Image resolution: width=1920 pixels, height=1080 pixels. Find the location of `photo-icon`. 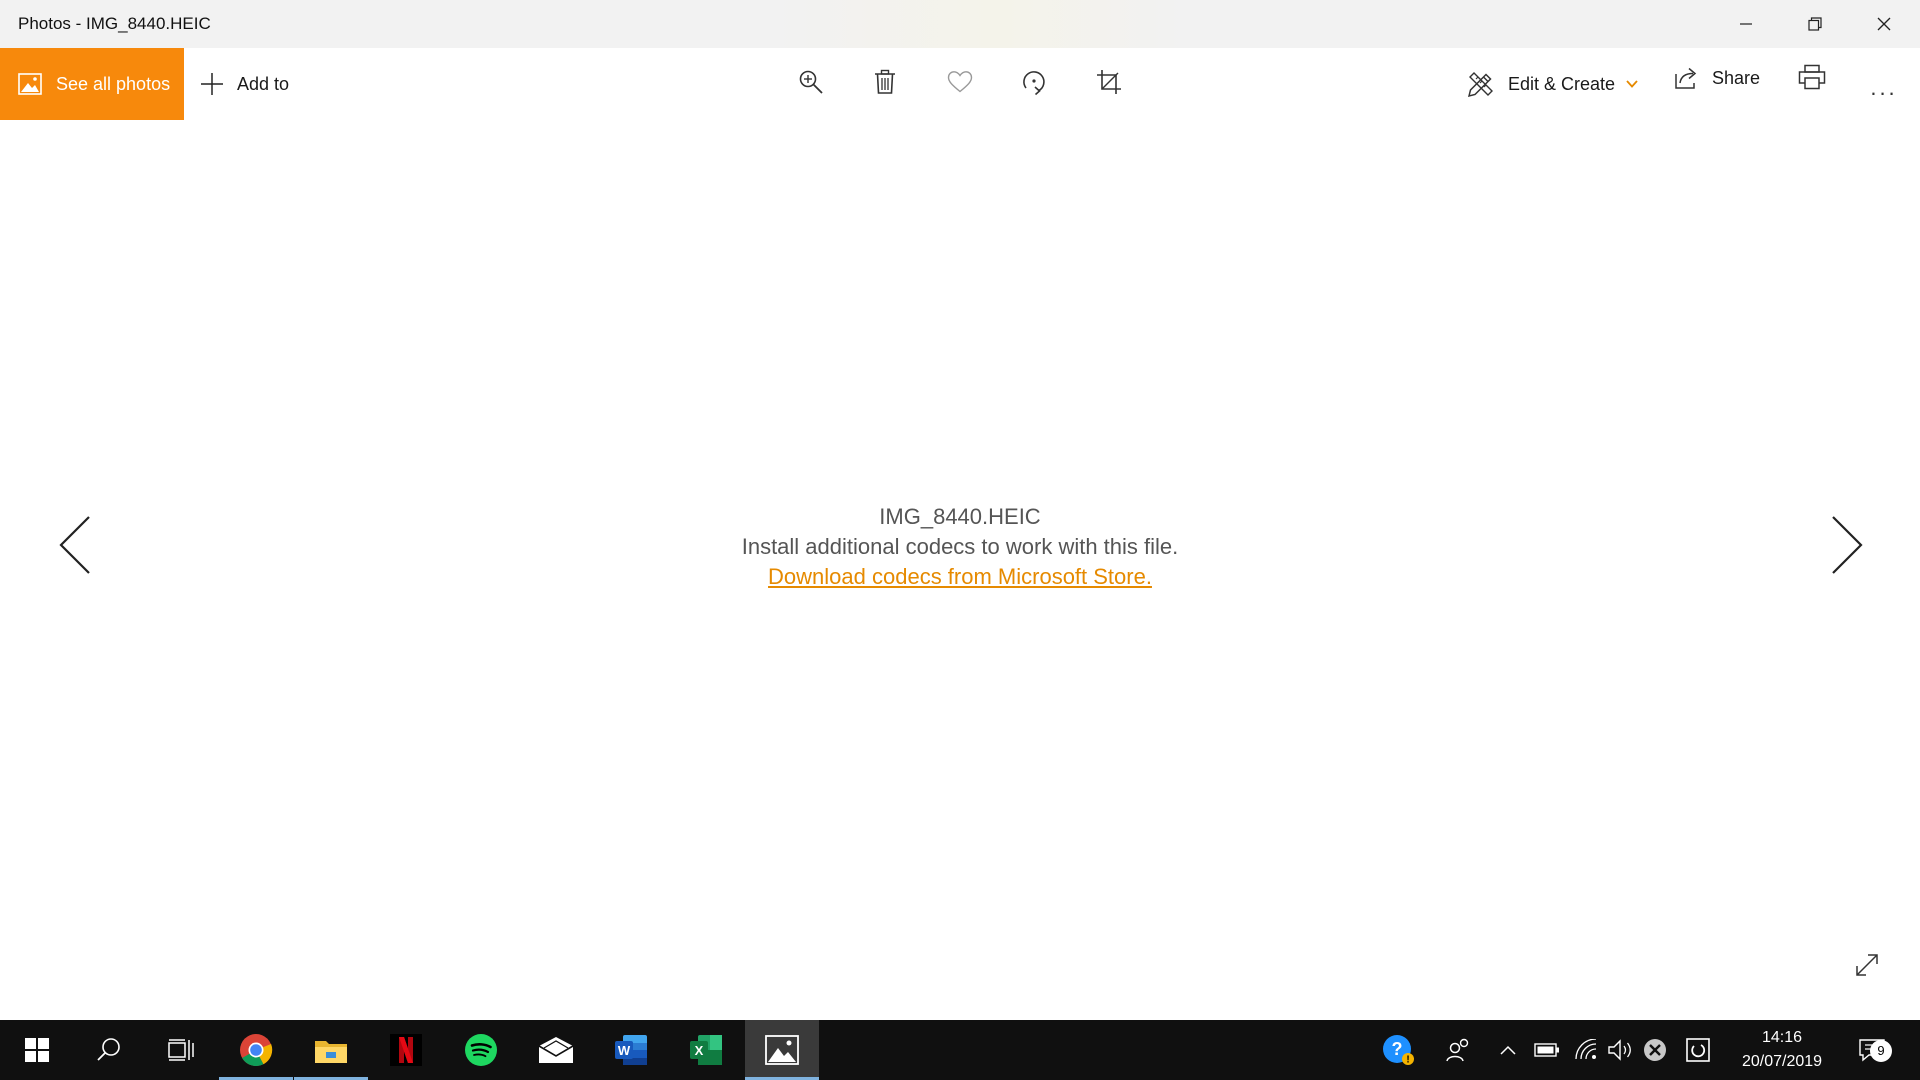

photo-icon is located at coordinates (30, 84).